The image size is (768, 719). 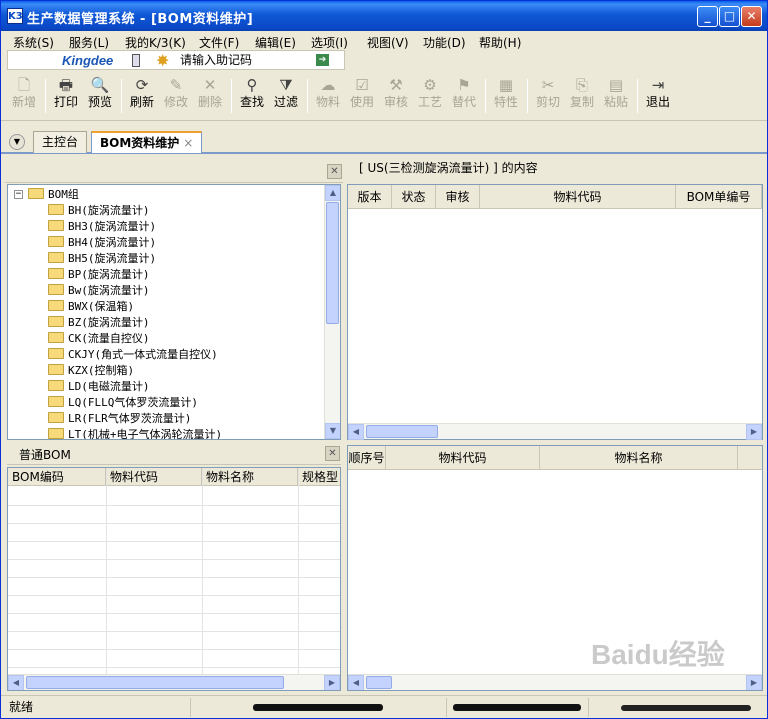 I want to click on normal-bom-grid: BOM编码 物料代码 物料名称 规格型 ◀ ▶, so click(x=174, y=579).